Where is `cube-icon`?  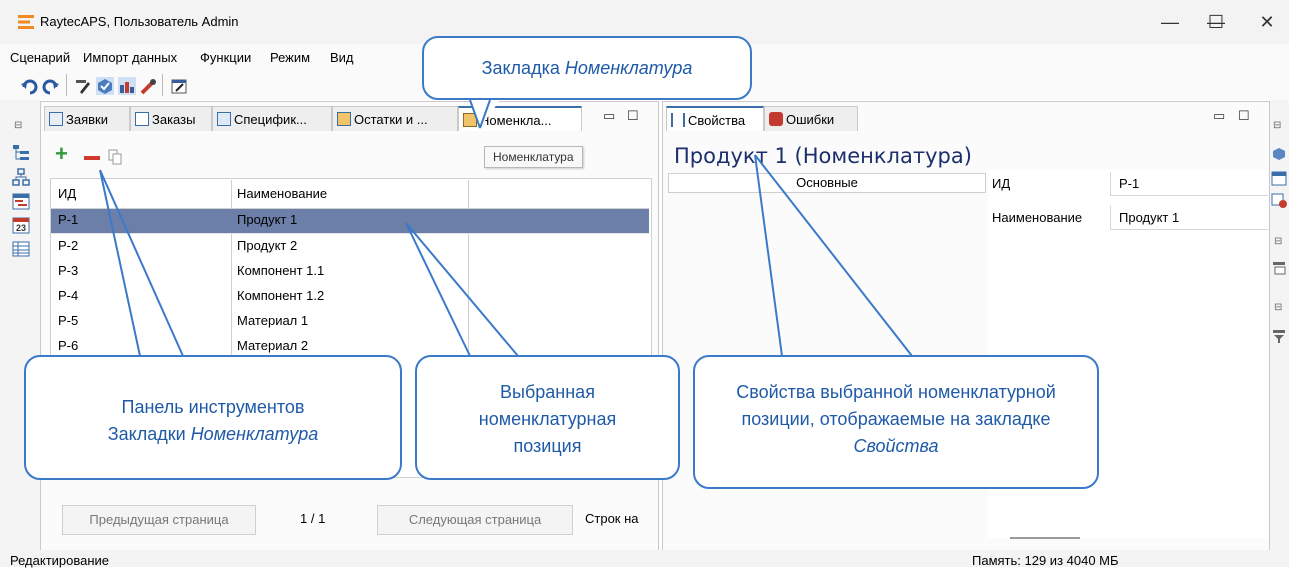 cube-icon is located at coordinates (1279, 154).